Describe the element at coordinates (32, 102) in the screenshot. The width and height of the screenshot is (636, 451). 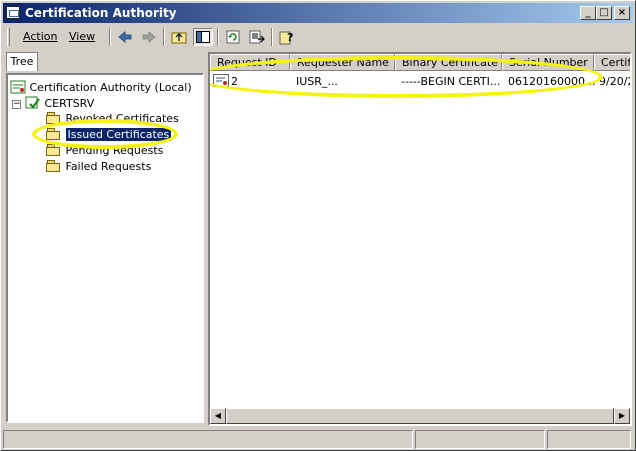
I see `server-certificate-icon` at that location.